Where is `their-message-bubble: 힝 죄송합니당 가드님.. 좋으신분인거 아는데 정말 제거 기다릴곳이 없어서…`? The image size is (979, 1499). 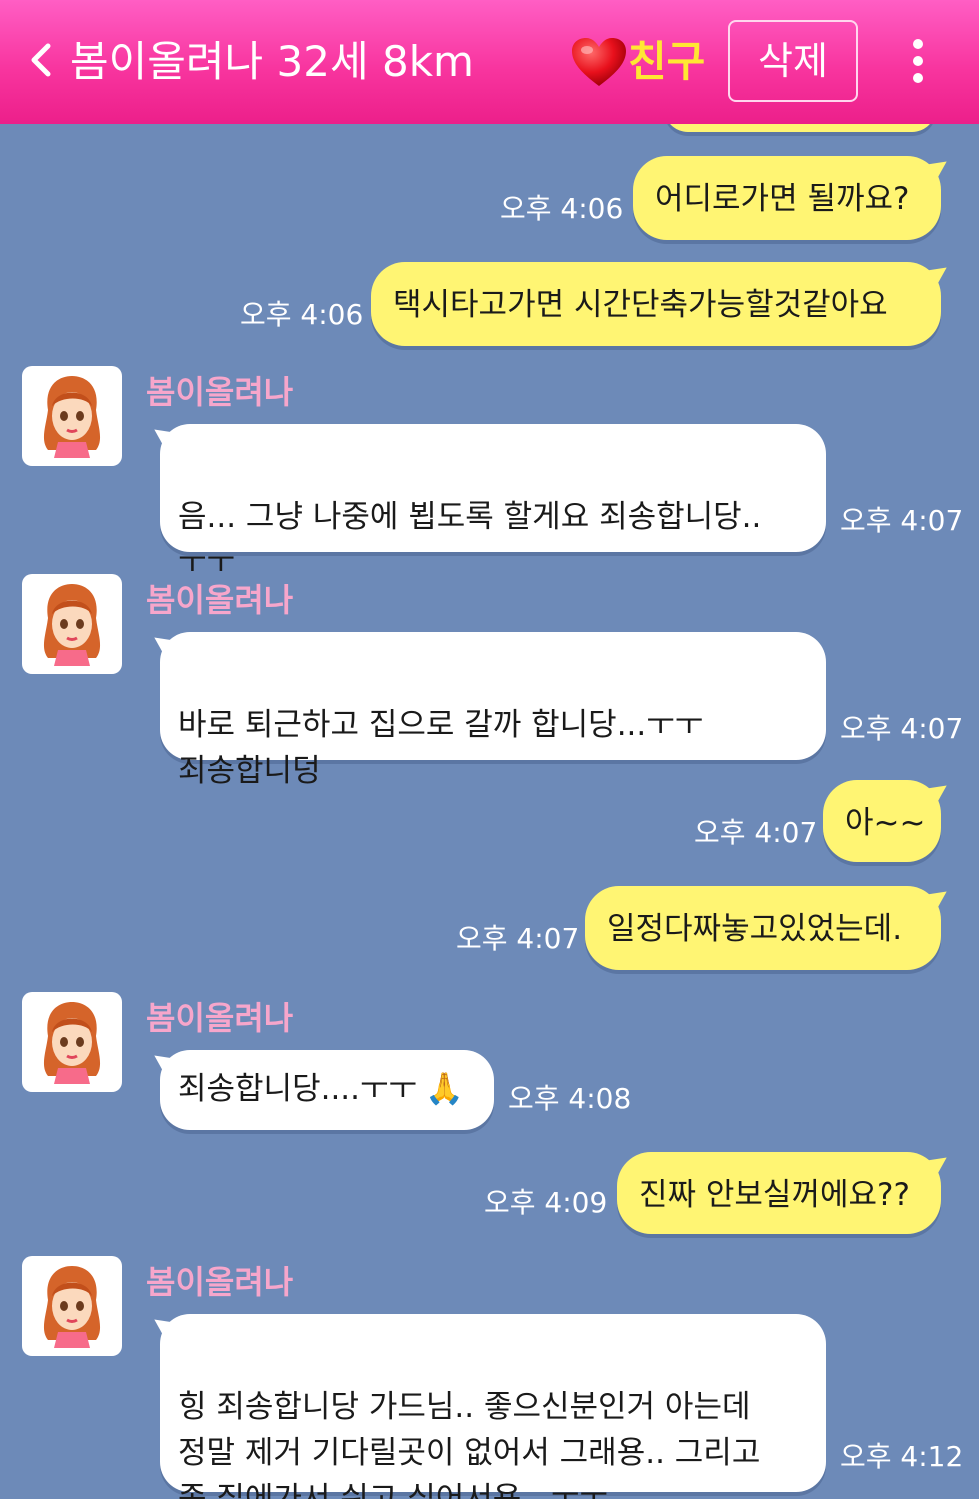 their-message-bubble: 힝 죄송합니당 가드님.. 좋으신분인거 아는데 정말 제거 기다릴곳이 없어서… is located at coordinates (485, 1406).